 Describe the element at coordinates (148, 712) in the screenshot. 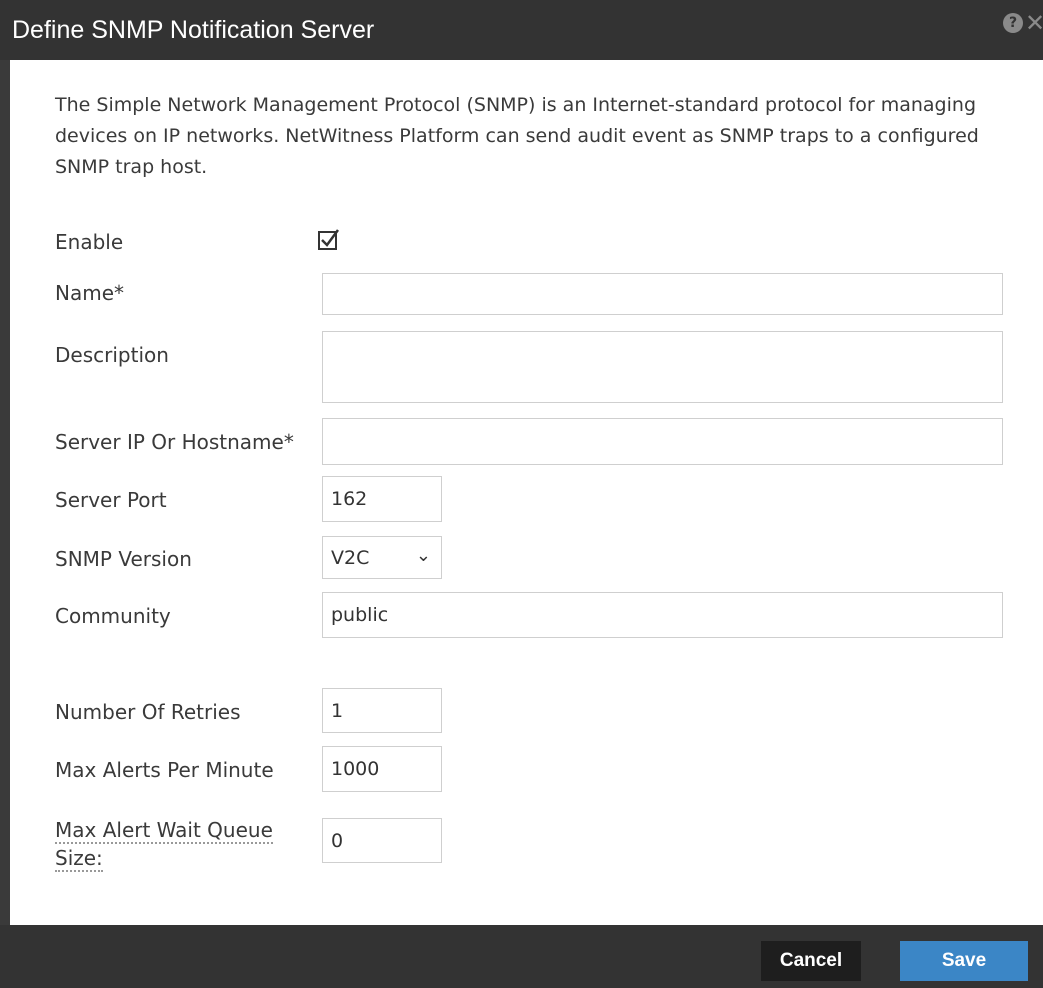

I see `retries-label: Number Of Retries` at that location.